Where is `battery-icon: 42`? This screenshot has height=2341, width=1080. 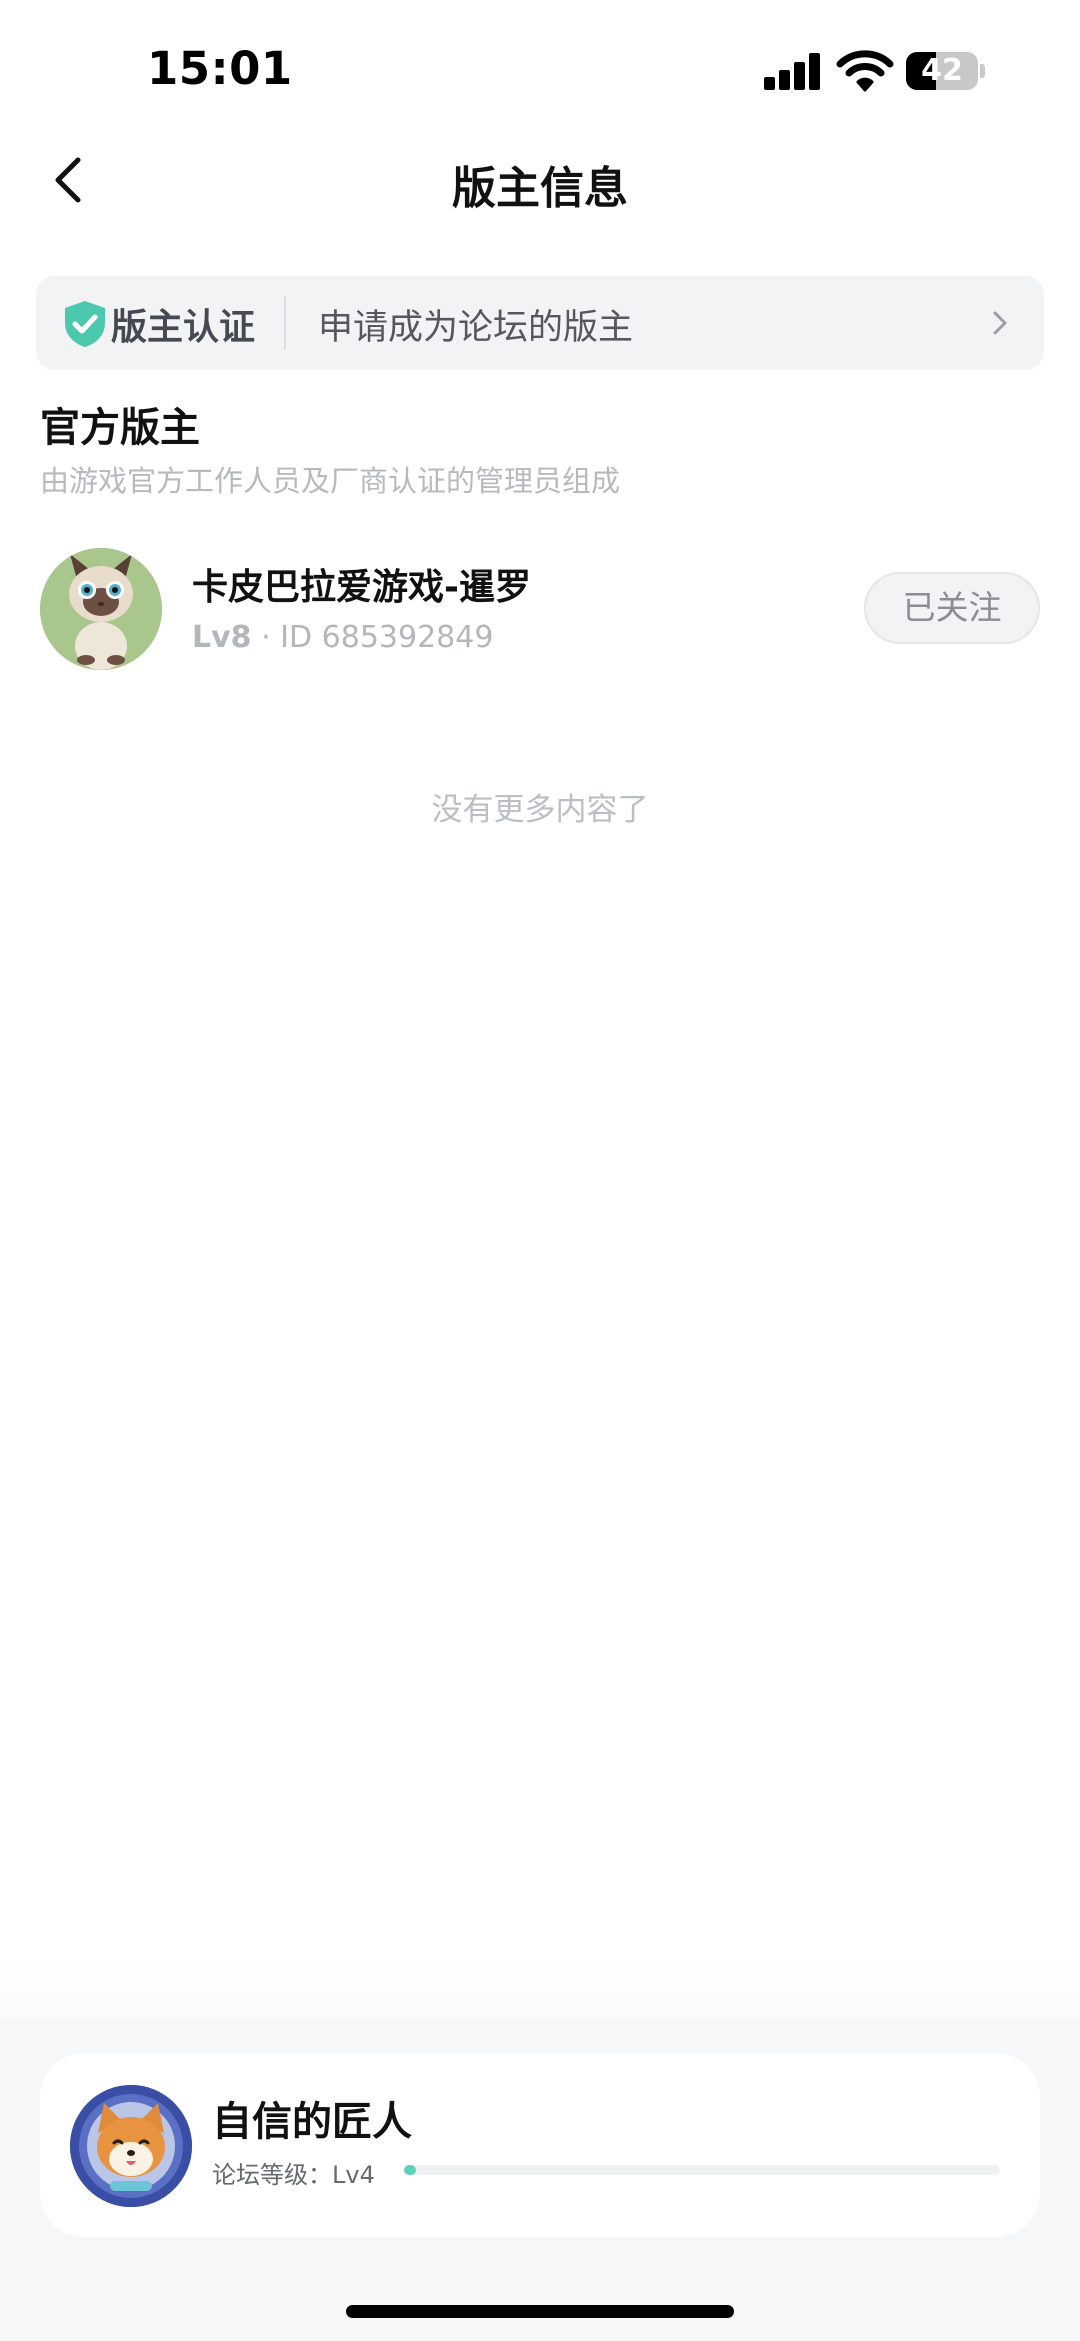
battery-icon: 42 is located at coordinates (945, 71).